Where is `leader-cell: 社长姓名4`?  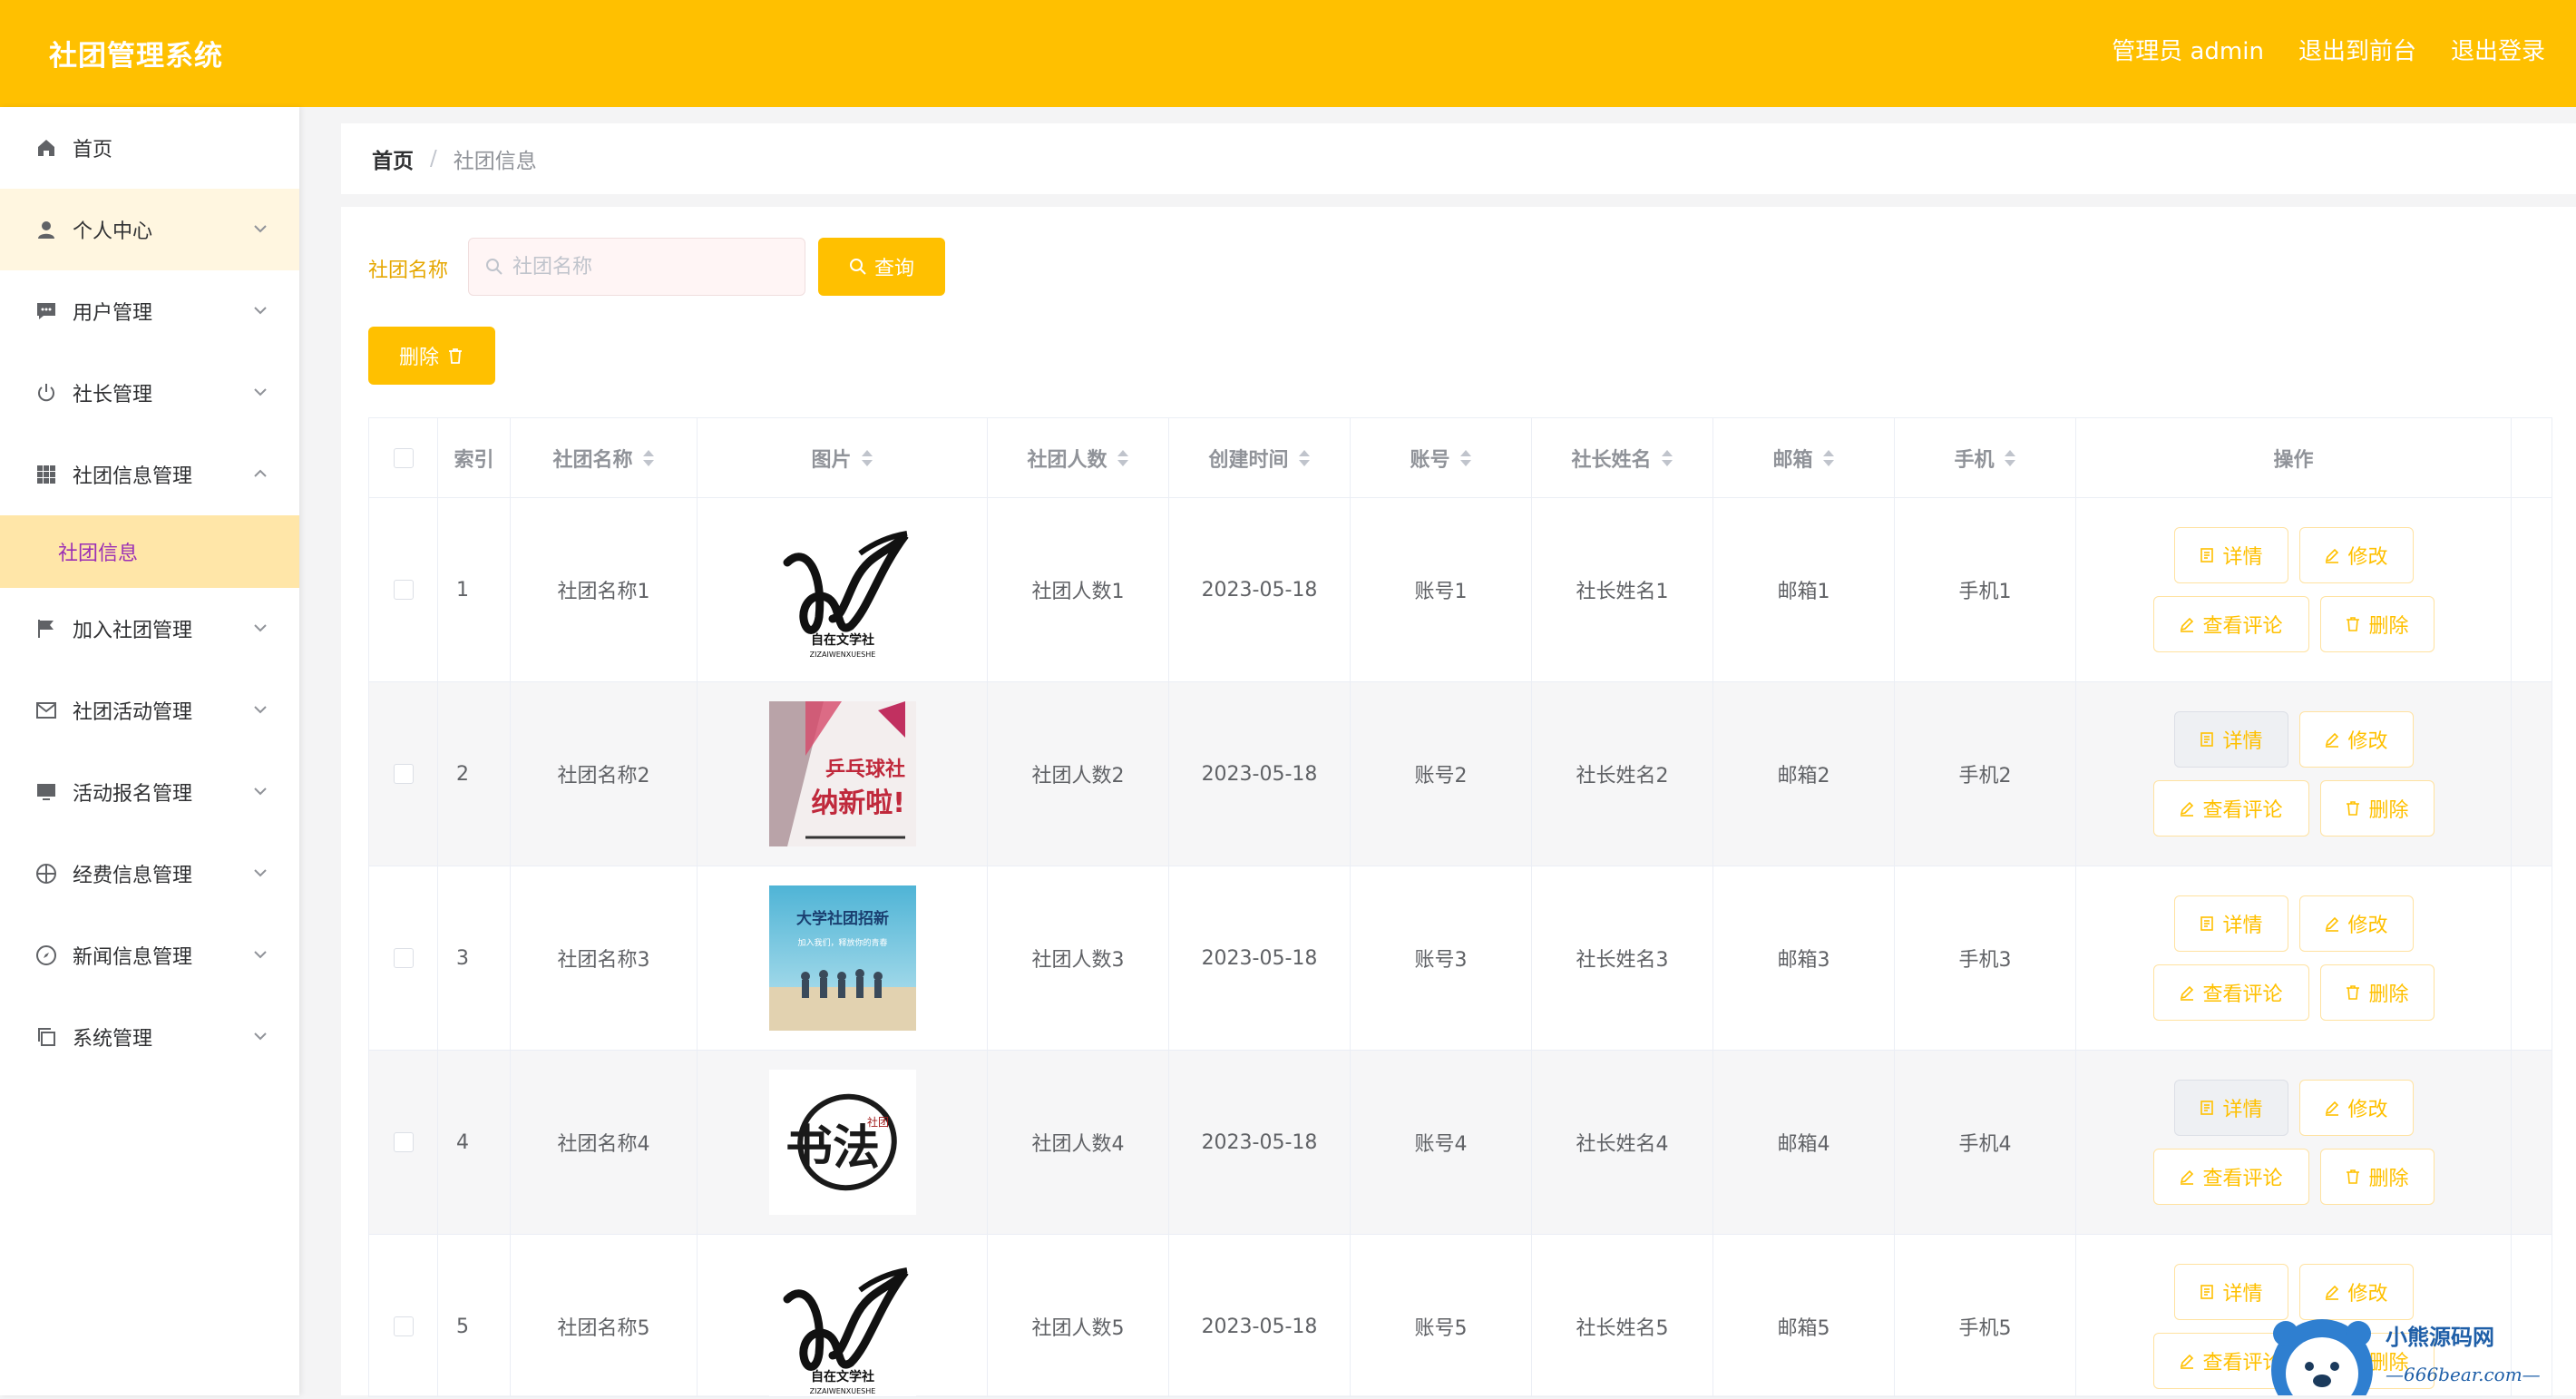 leader-cell: 社长姓名4 is located at coordinates (1622, 1142).